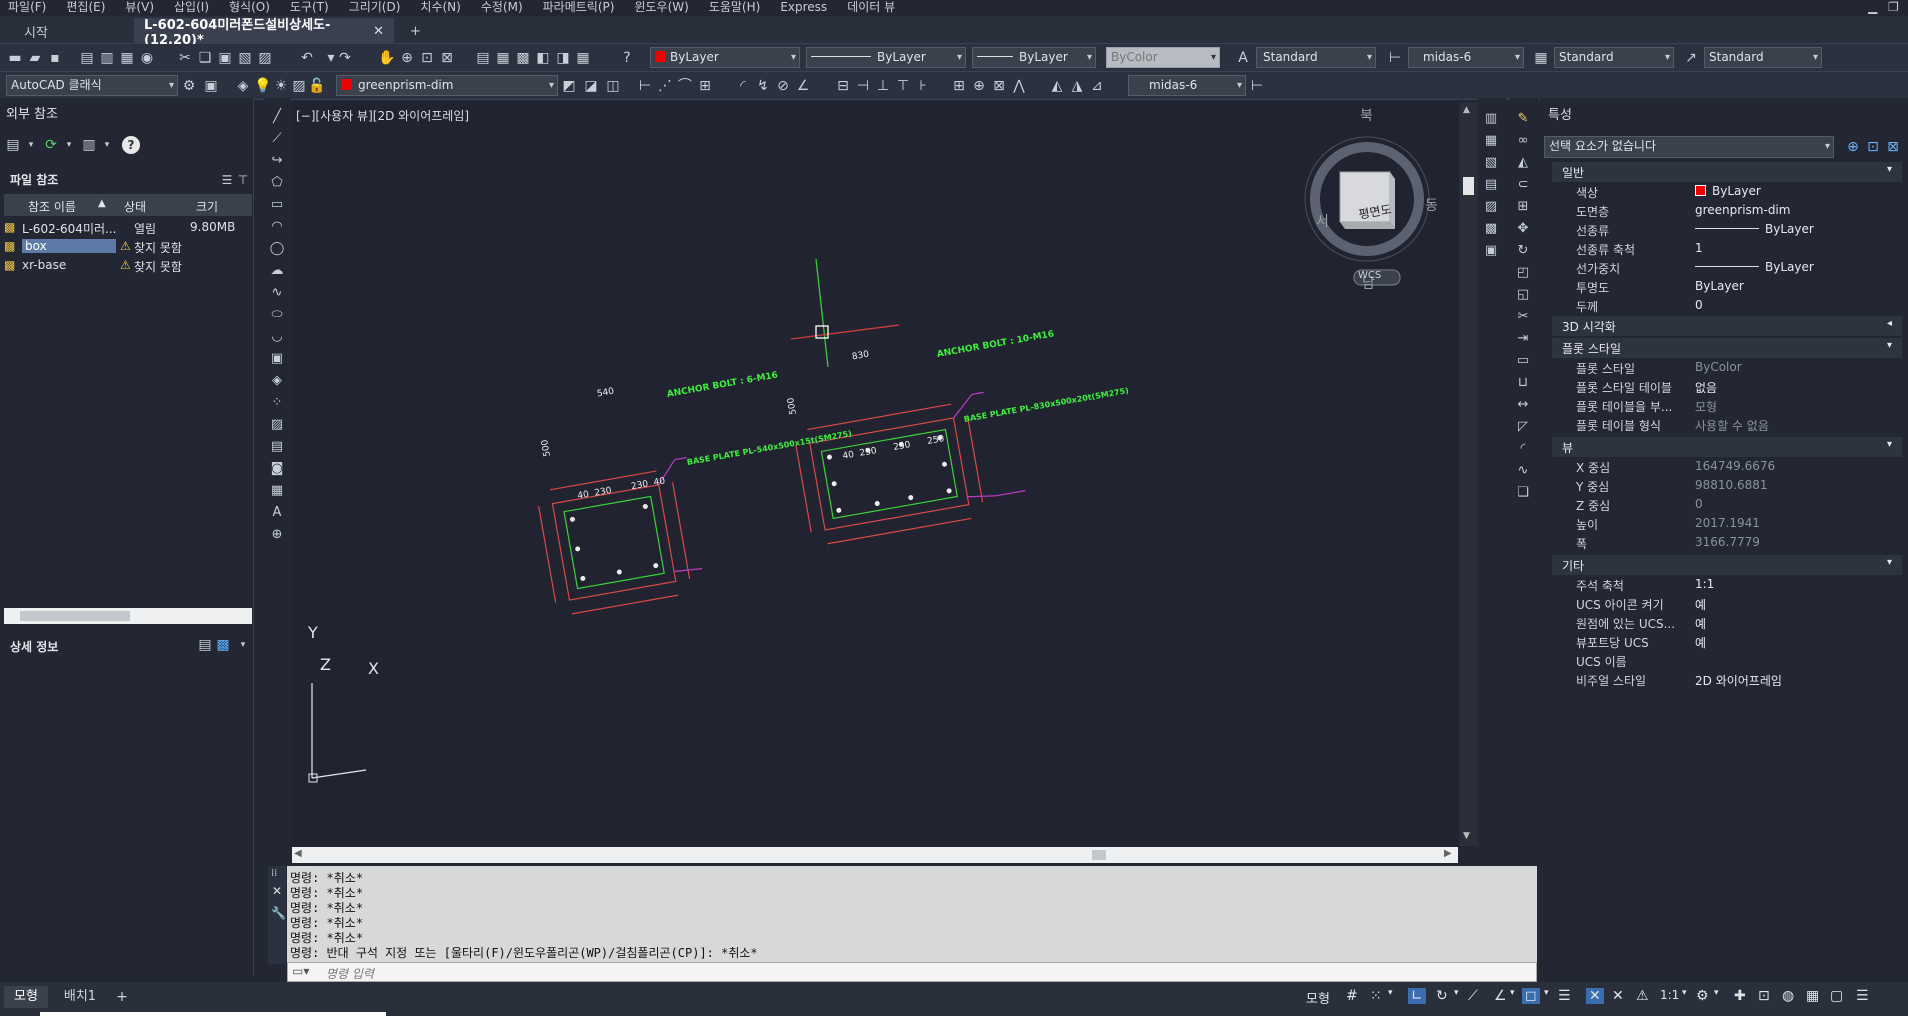 The width and height of the screenshot is (1908, 1016). I want to click on ellipse-arc-icon: ◡, so click(277, 337).